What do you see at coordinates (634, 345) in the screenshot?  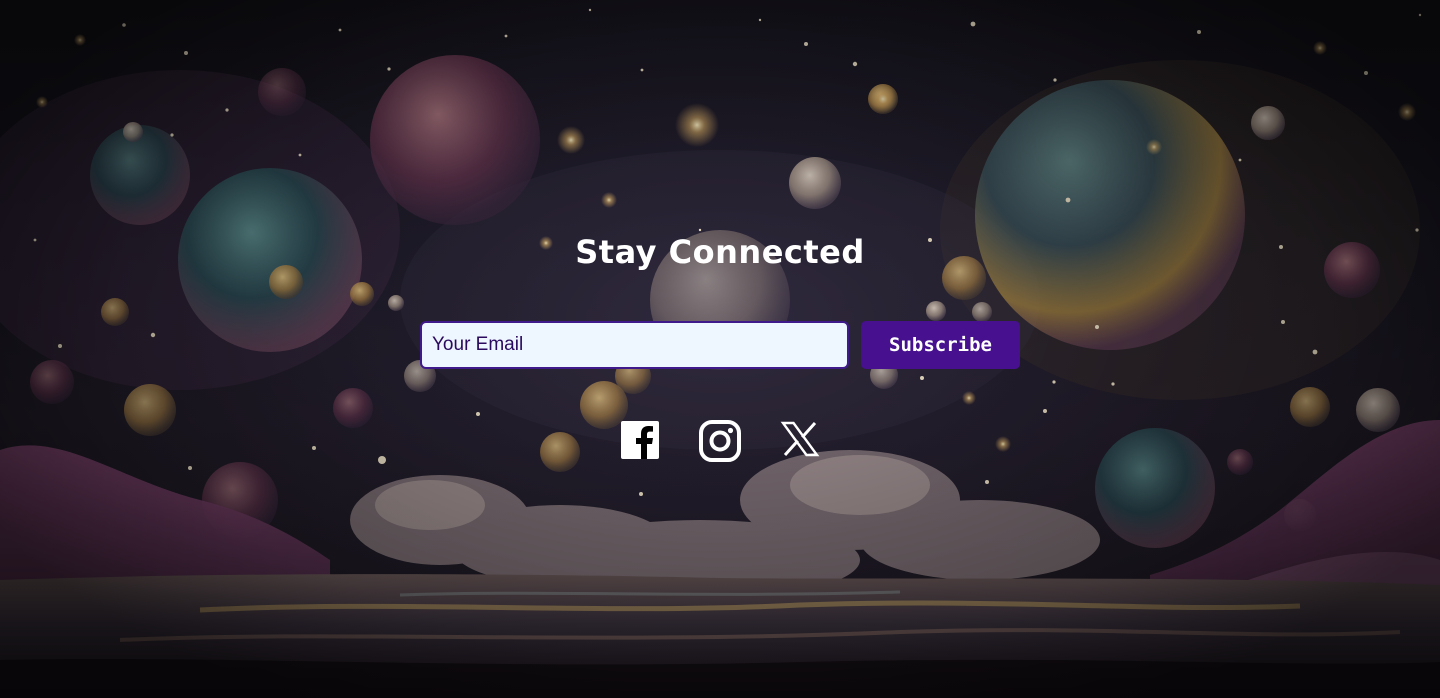 I see `email-input` at bounding box center [634, 345].